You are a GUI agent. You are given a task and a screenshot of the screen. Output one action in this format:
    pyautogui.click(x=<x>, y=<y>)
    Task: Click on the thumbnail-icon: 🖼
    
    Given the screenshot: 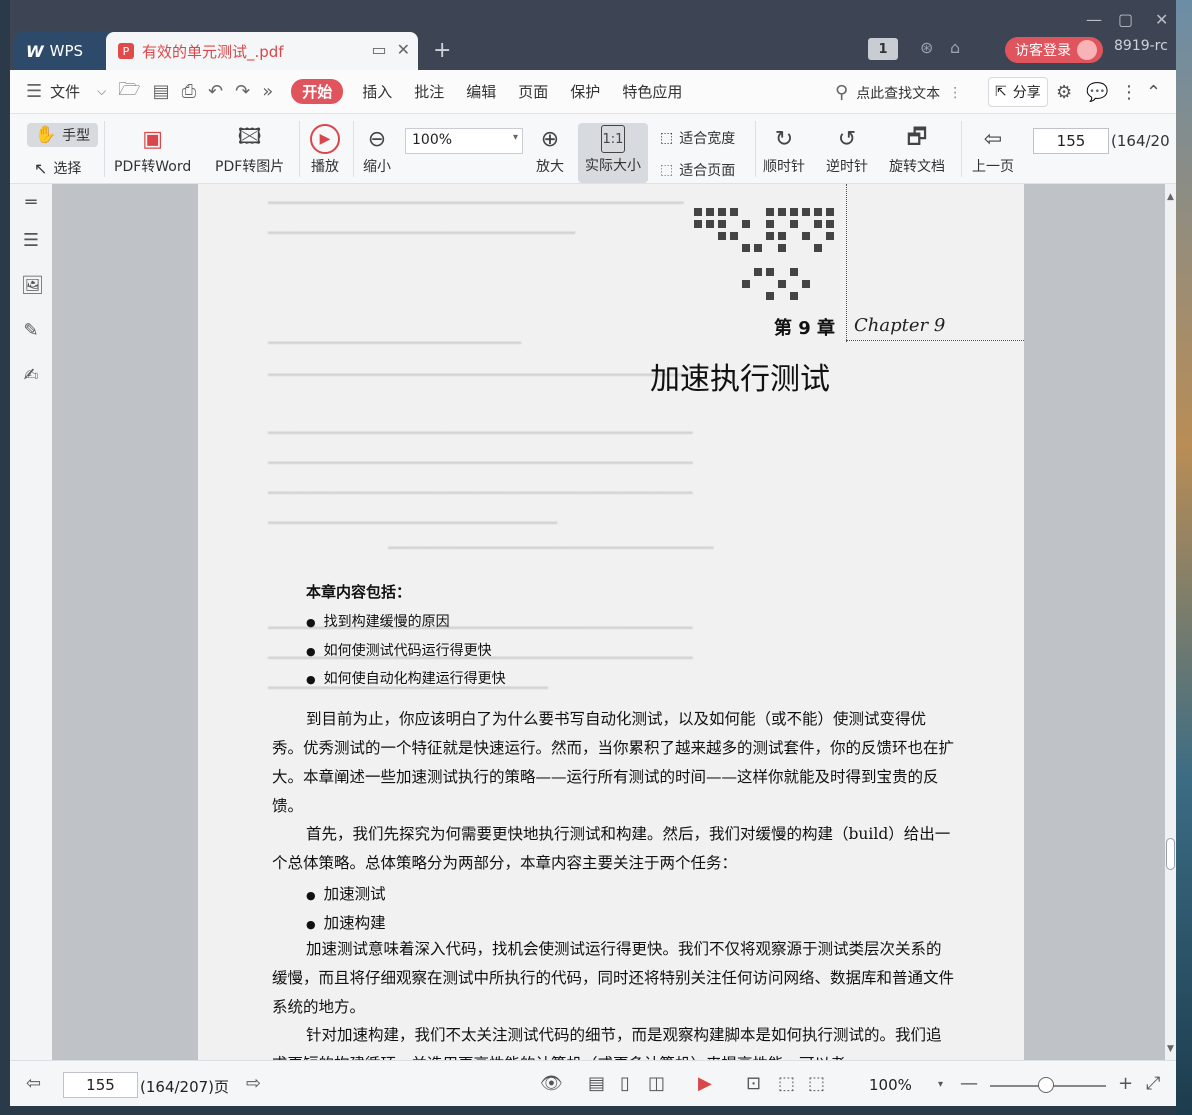 What is the action you would take?
    pyautogui.click(x=32, y=285)
    